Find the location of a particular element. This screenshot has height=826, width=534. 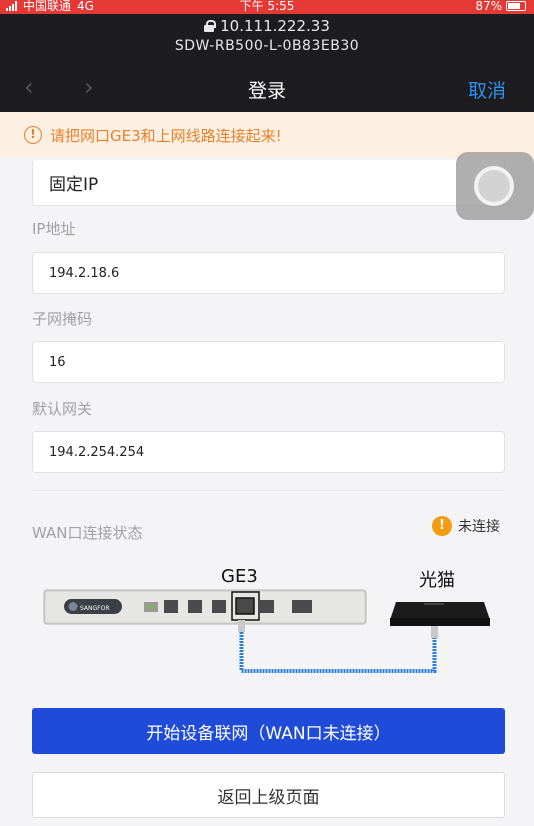

nav-bar: ‹ › 登录 取消 is located at coordinates (267, 88).